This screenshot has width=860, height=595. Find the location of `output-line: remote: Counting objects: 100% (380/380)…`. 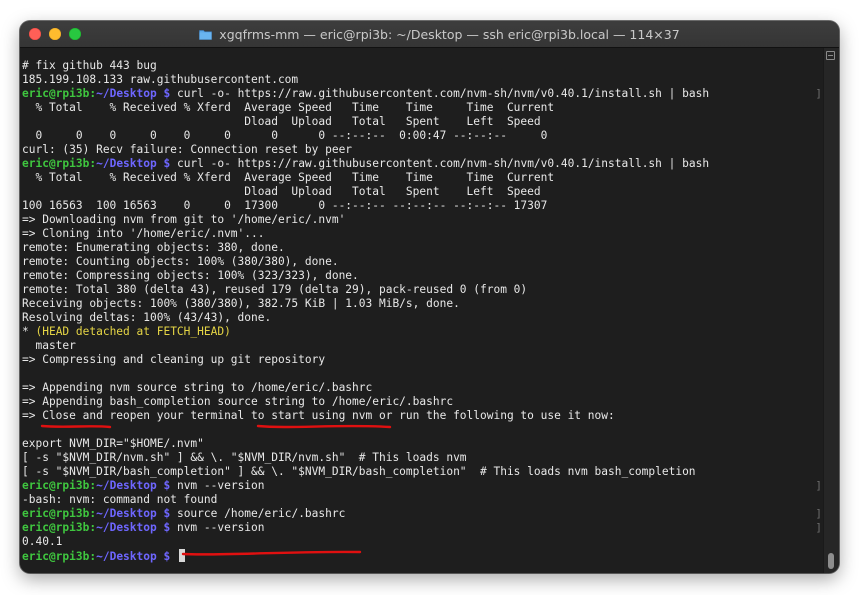

output-line: remote: Counting objects: 100% (380/380)… is located at coordinates (180, 261).